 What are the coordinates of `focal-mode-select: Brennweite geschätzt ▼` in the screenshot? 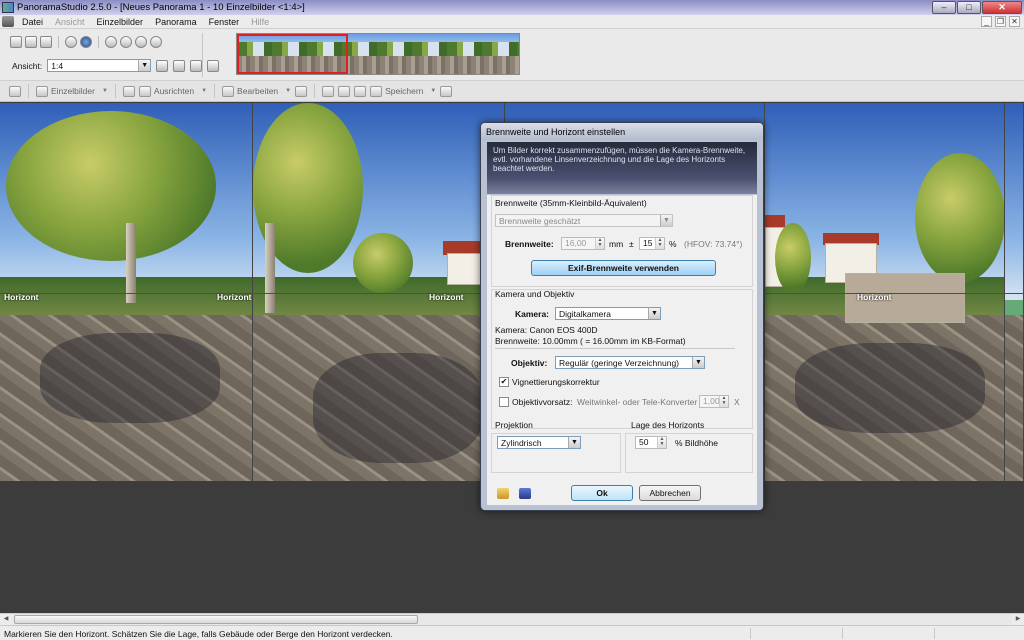 It's located at (584, 220).